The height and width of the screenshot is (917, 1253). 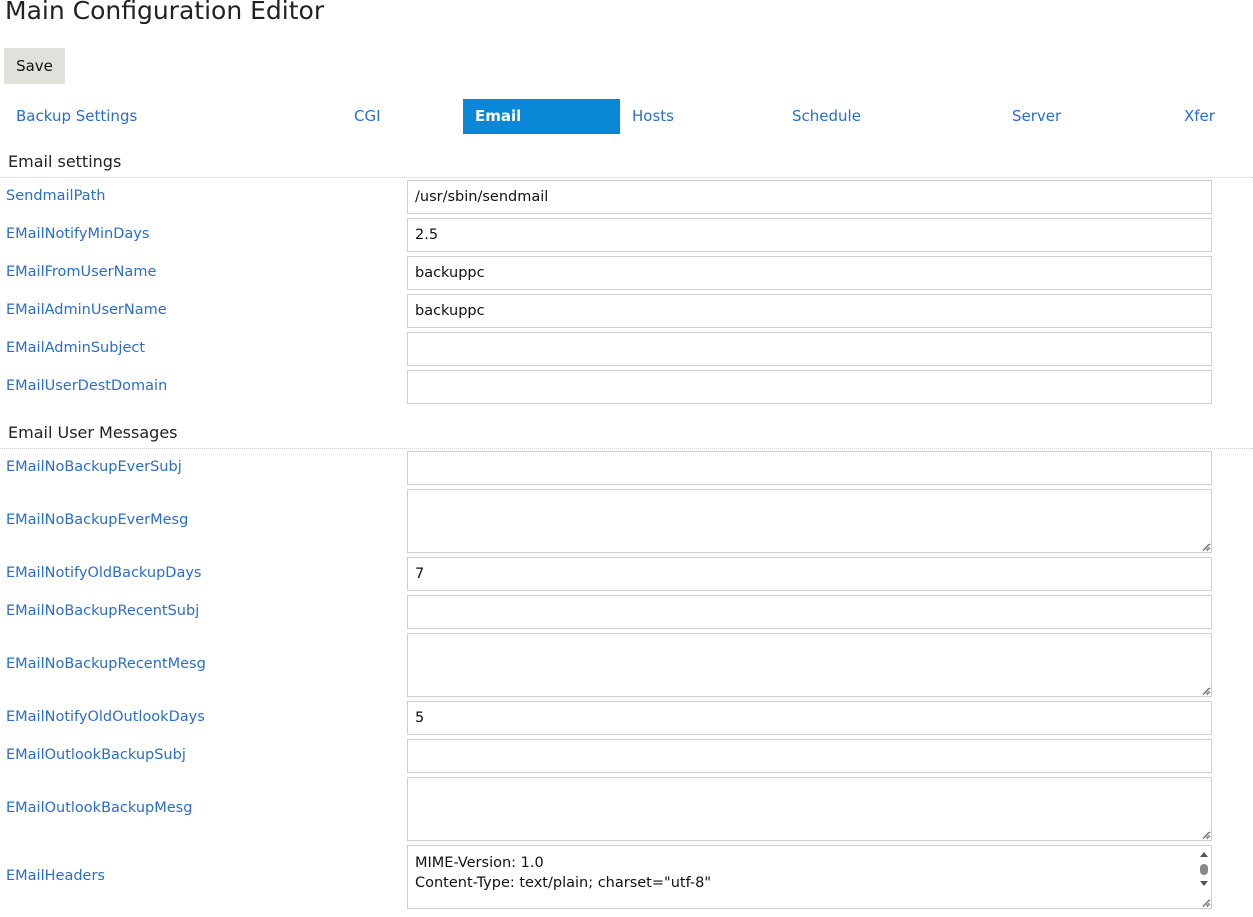 I want to click on emailnobackuprecentsubj-input, so click(x=809, y=612).